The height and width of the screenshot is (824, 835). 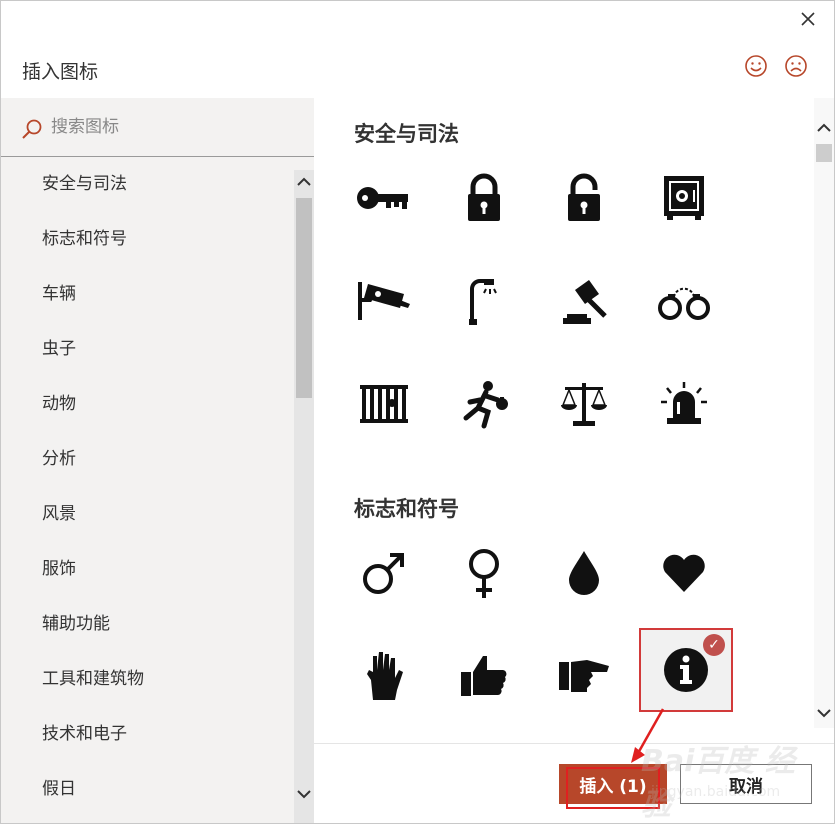 What do you see at coordinates (384, 404) in the screenshot?
I see `jail-icon` at bounding box center [384, 404].